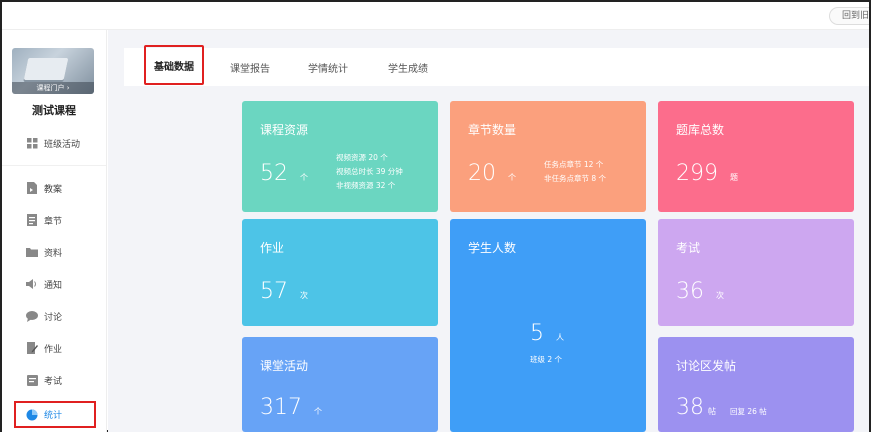  Describe the element at coordinates (32, 252) in the screenshot. I see `folder-icon` at that location.